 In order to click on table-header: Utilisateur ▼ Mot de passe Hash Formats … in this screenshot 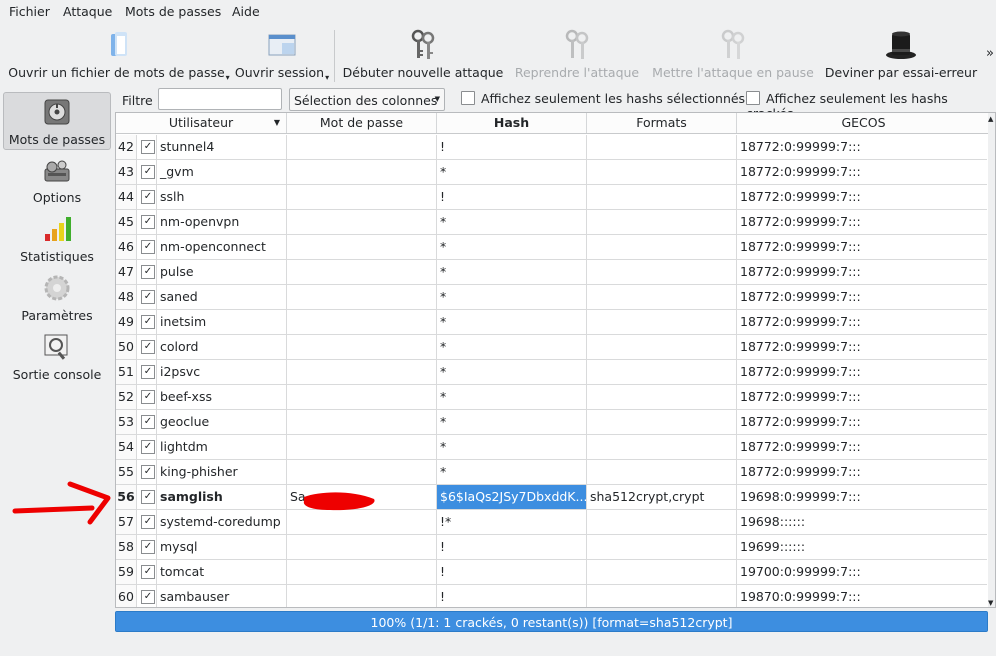, I will do `click(553, 123)`.